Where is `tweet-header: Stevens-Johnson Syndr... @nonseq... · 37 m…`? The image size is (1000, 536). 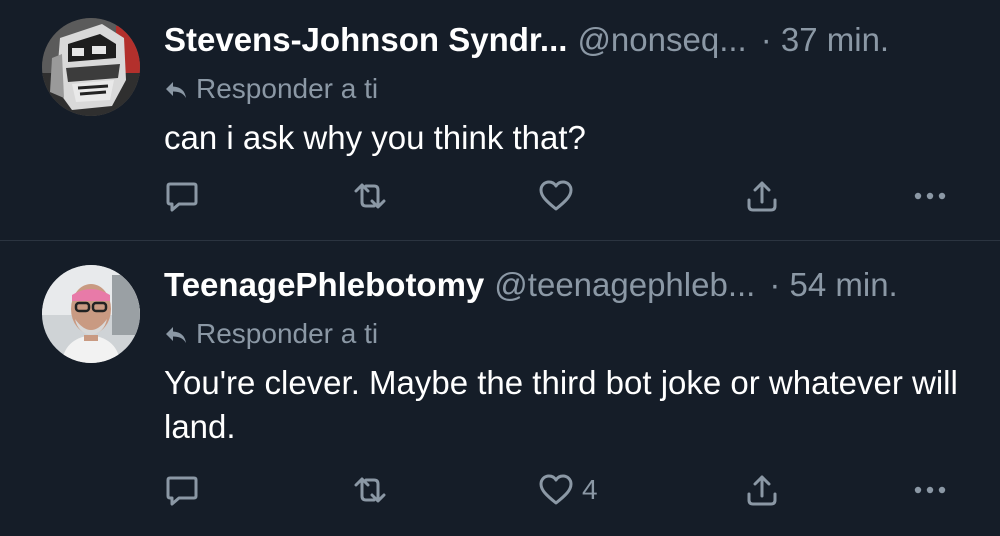 tweet-header: Stevens-Johnson Syndr... @nonseq... · 37 m… is located at coordinates (526, 40).